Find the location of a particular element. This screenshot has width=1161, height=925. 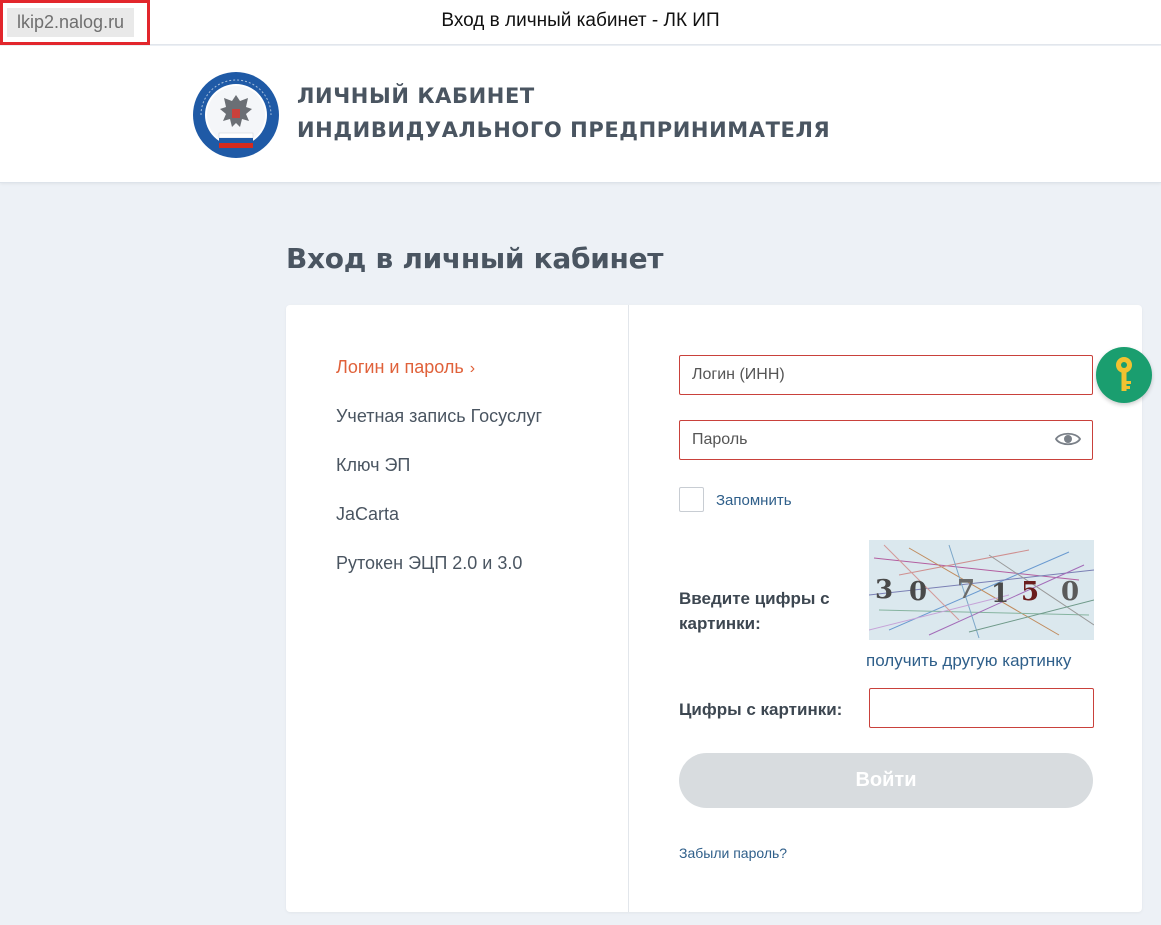

key-fab-button is located at coordinates (1124, 375).